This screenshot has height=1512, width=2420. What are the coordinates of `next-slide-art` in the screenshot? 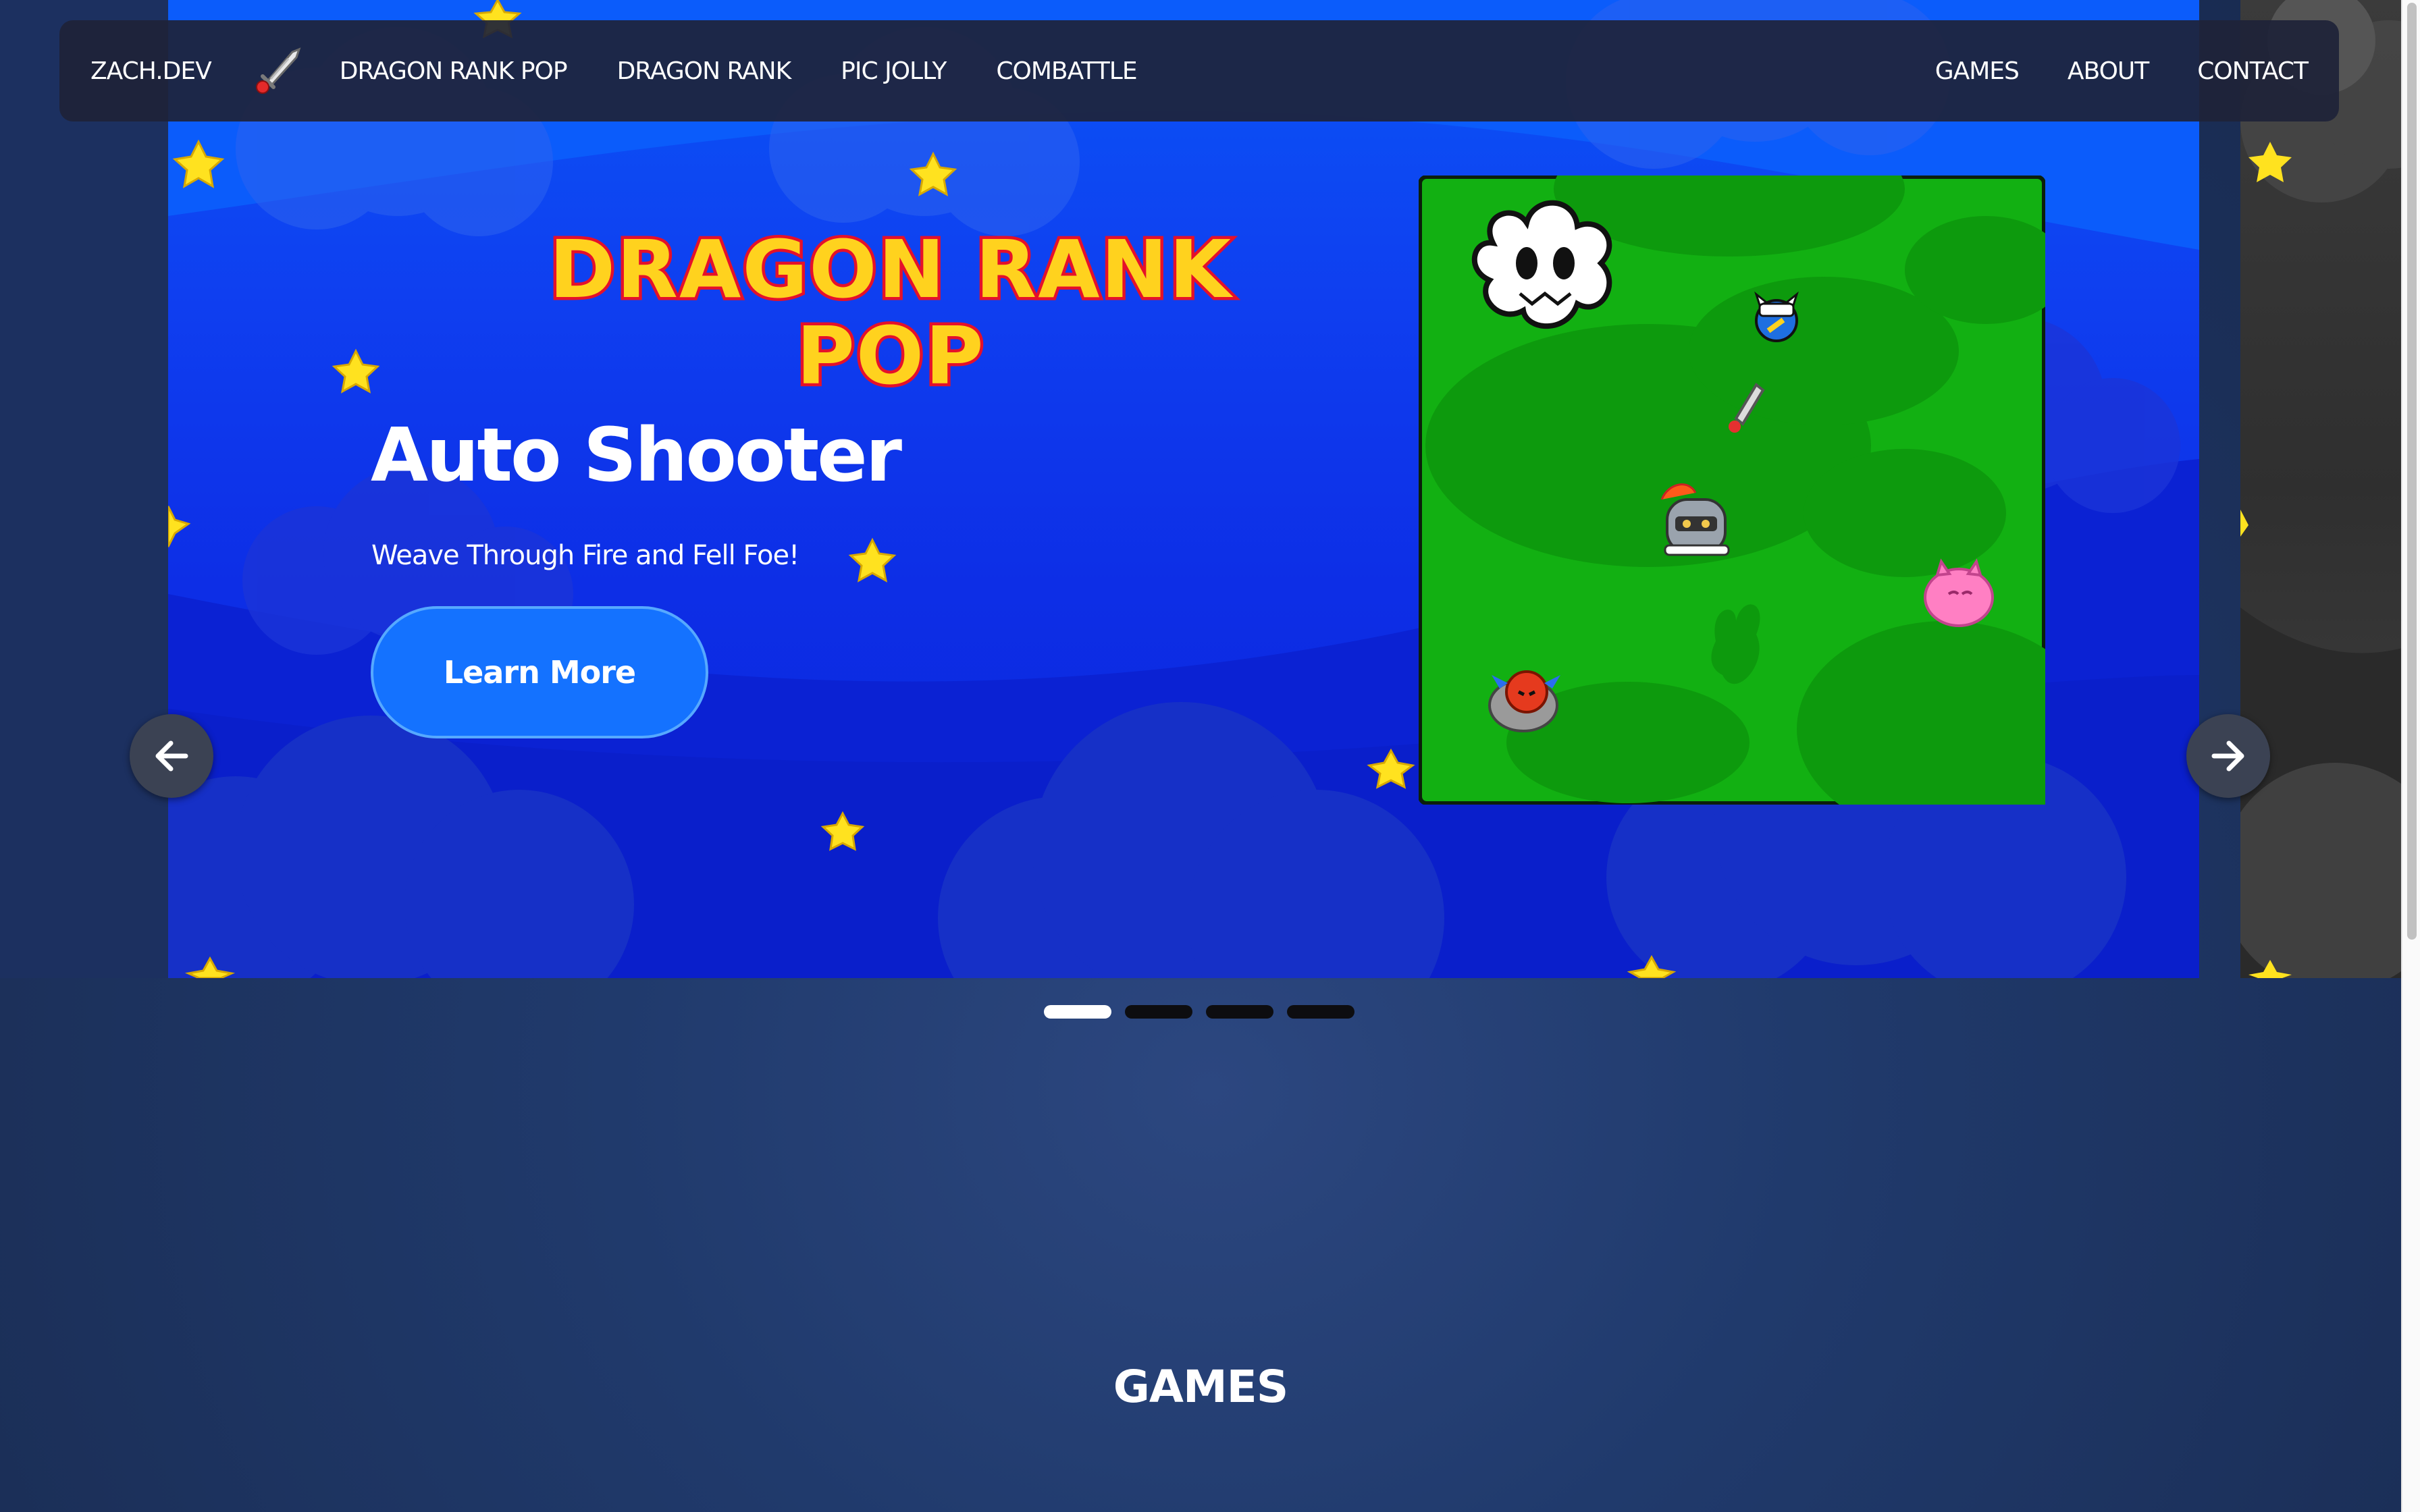 It's located at (2321, 489).